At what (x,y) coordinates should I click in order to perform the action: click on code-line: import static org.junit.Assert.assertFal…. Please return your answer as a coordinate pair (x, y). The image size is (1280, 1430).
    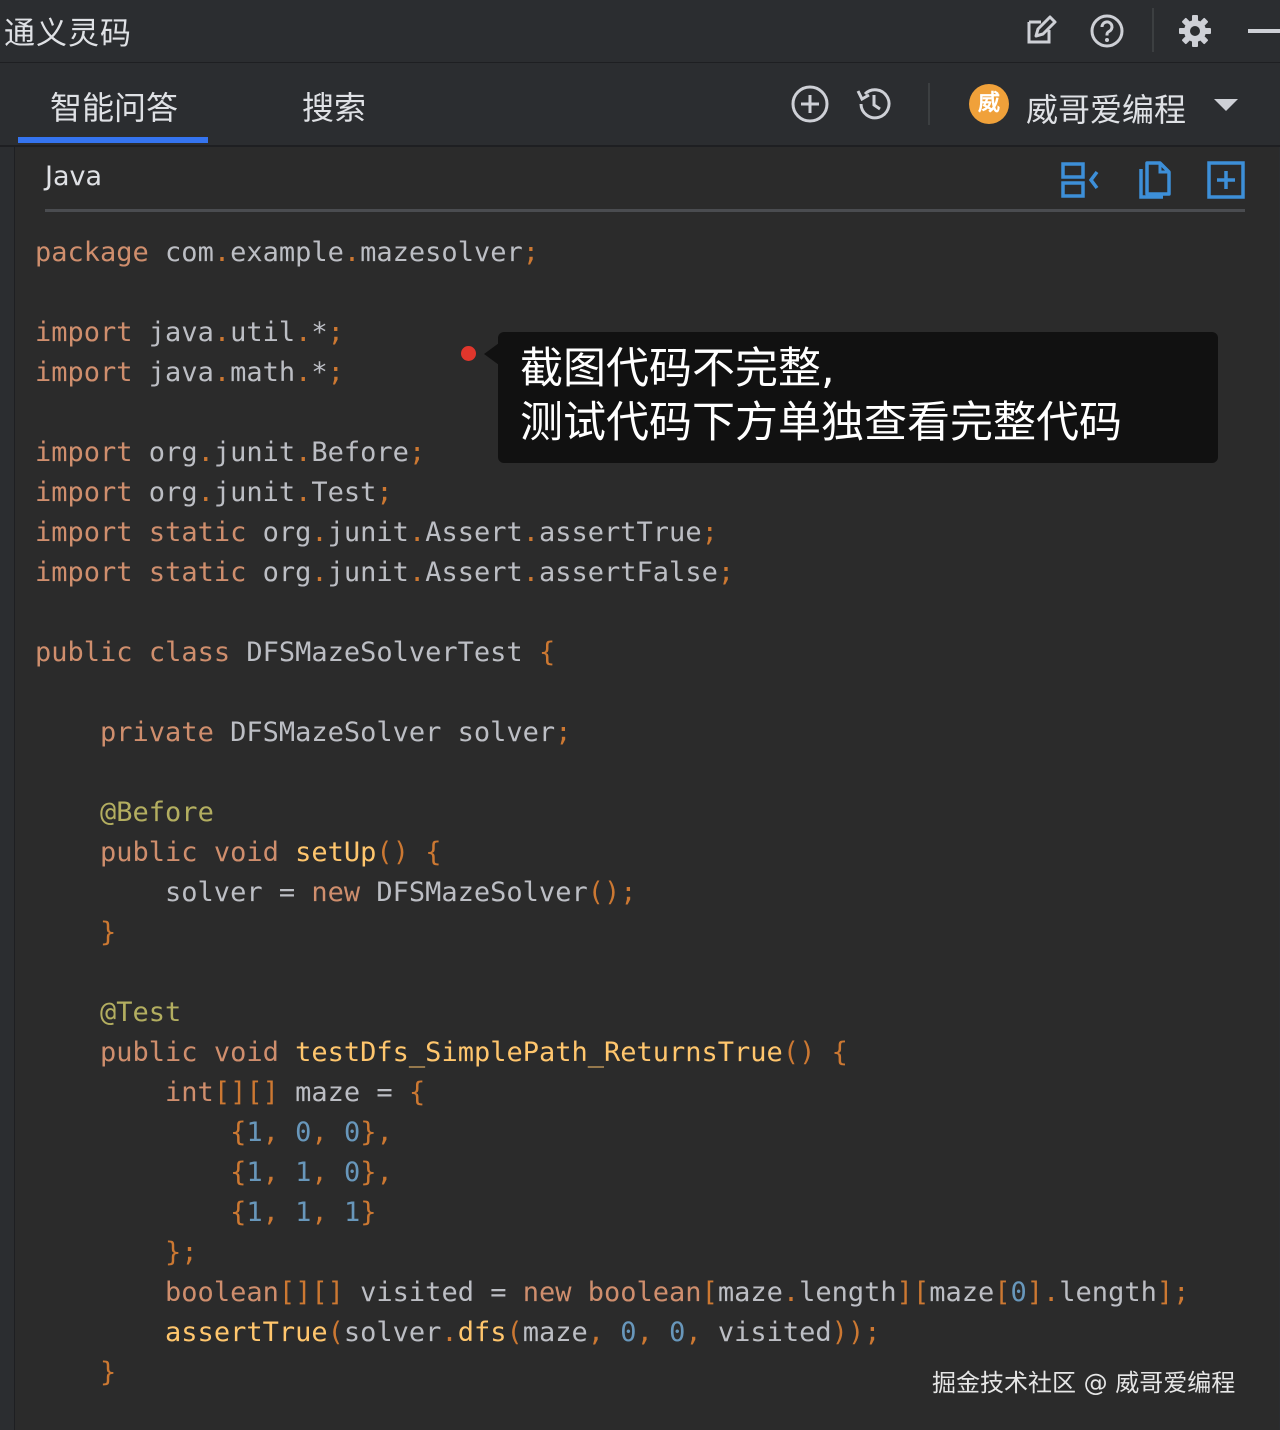
    Looking at the image, I should click on (385, 572).